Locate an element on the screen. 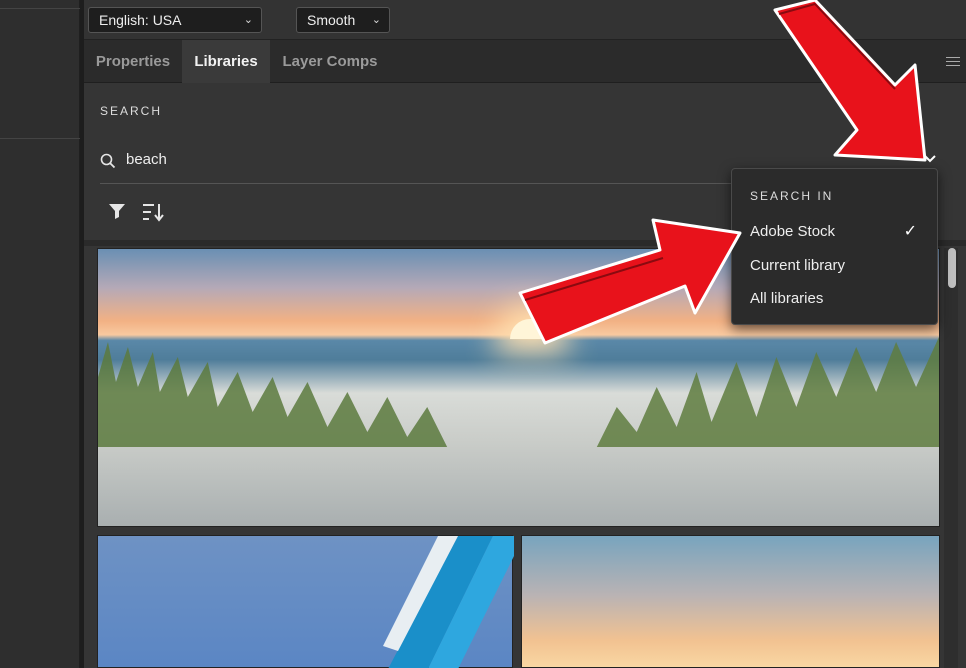  tab-libraries: Libraries is located at coordinates (226, 61).